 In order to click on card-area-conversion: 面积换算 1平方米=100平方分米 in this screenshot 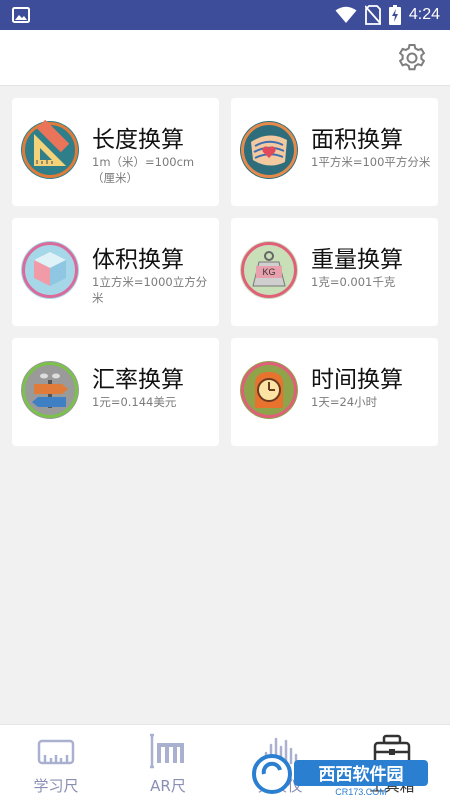, I will do `click(334, 152)`.